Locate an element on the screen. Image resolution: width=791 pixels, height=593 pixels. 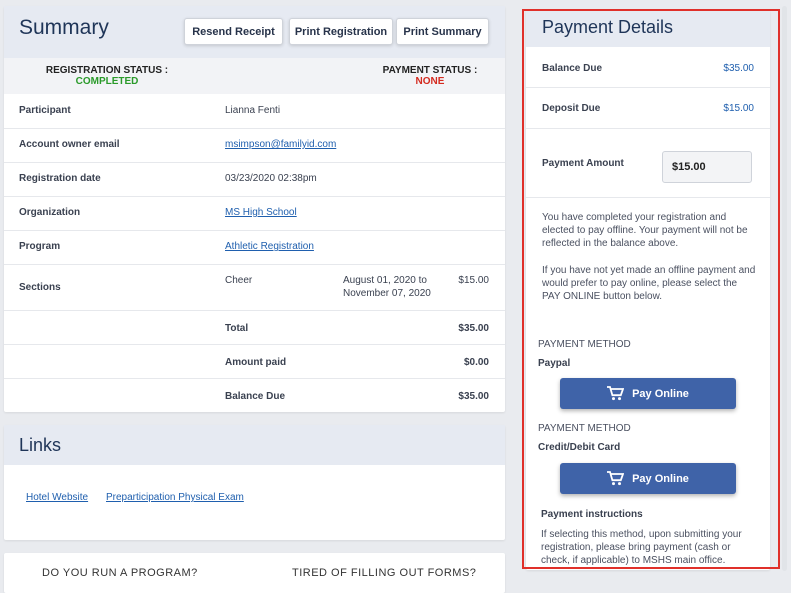
payment-method-heading-2: PAYMENT METHOD is located at coordinates (584, 428).